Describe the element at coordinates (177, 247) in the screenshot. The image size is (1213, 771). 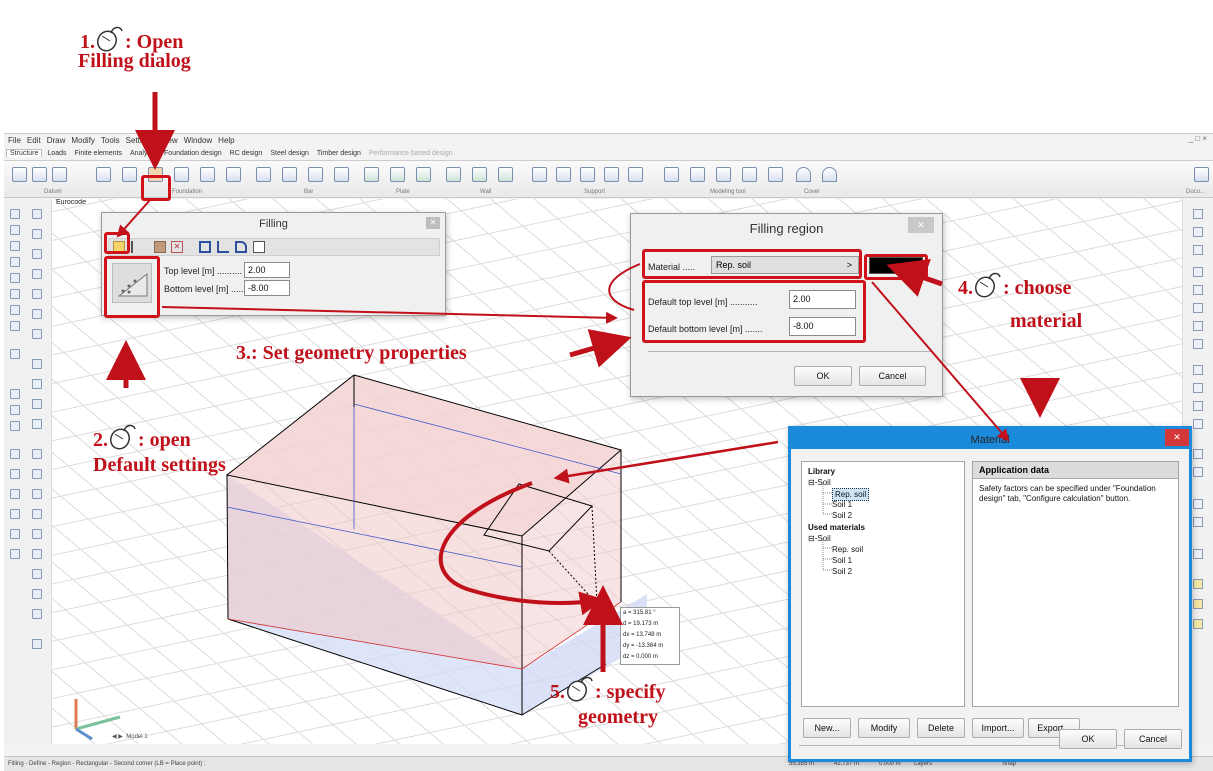
I see `delete-icon: ✕` at that location.